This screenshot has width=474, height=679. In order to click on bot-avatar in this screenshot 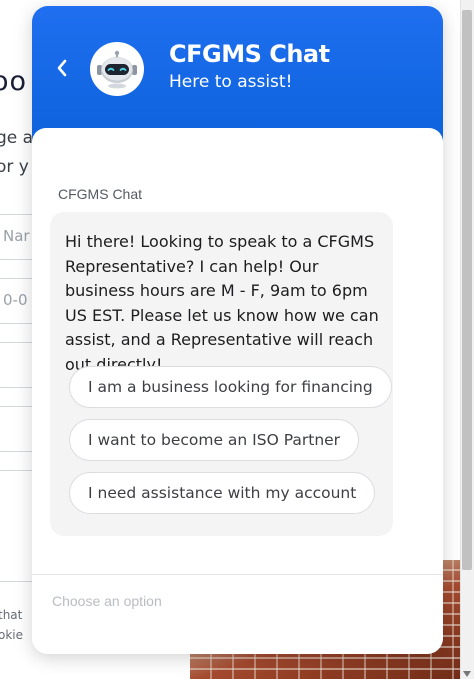, I will do `click(117, 69)`.